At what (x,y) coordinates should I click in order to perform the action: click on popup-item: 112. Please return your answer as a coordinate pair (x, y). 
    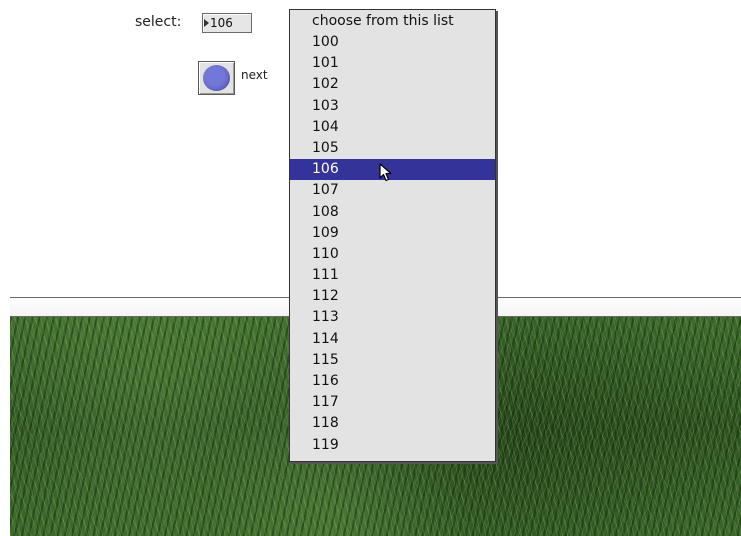
    Looking at the image, I should click on (392, 296).